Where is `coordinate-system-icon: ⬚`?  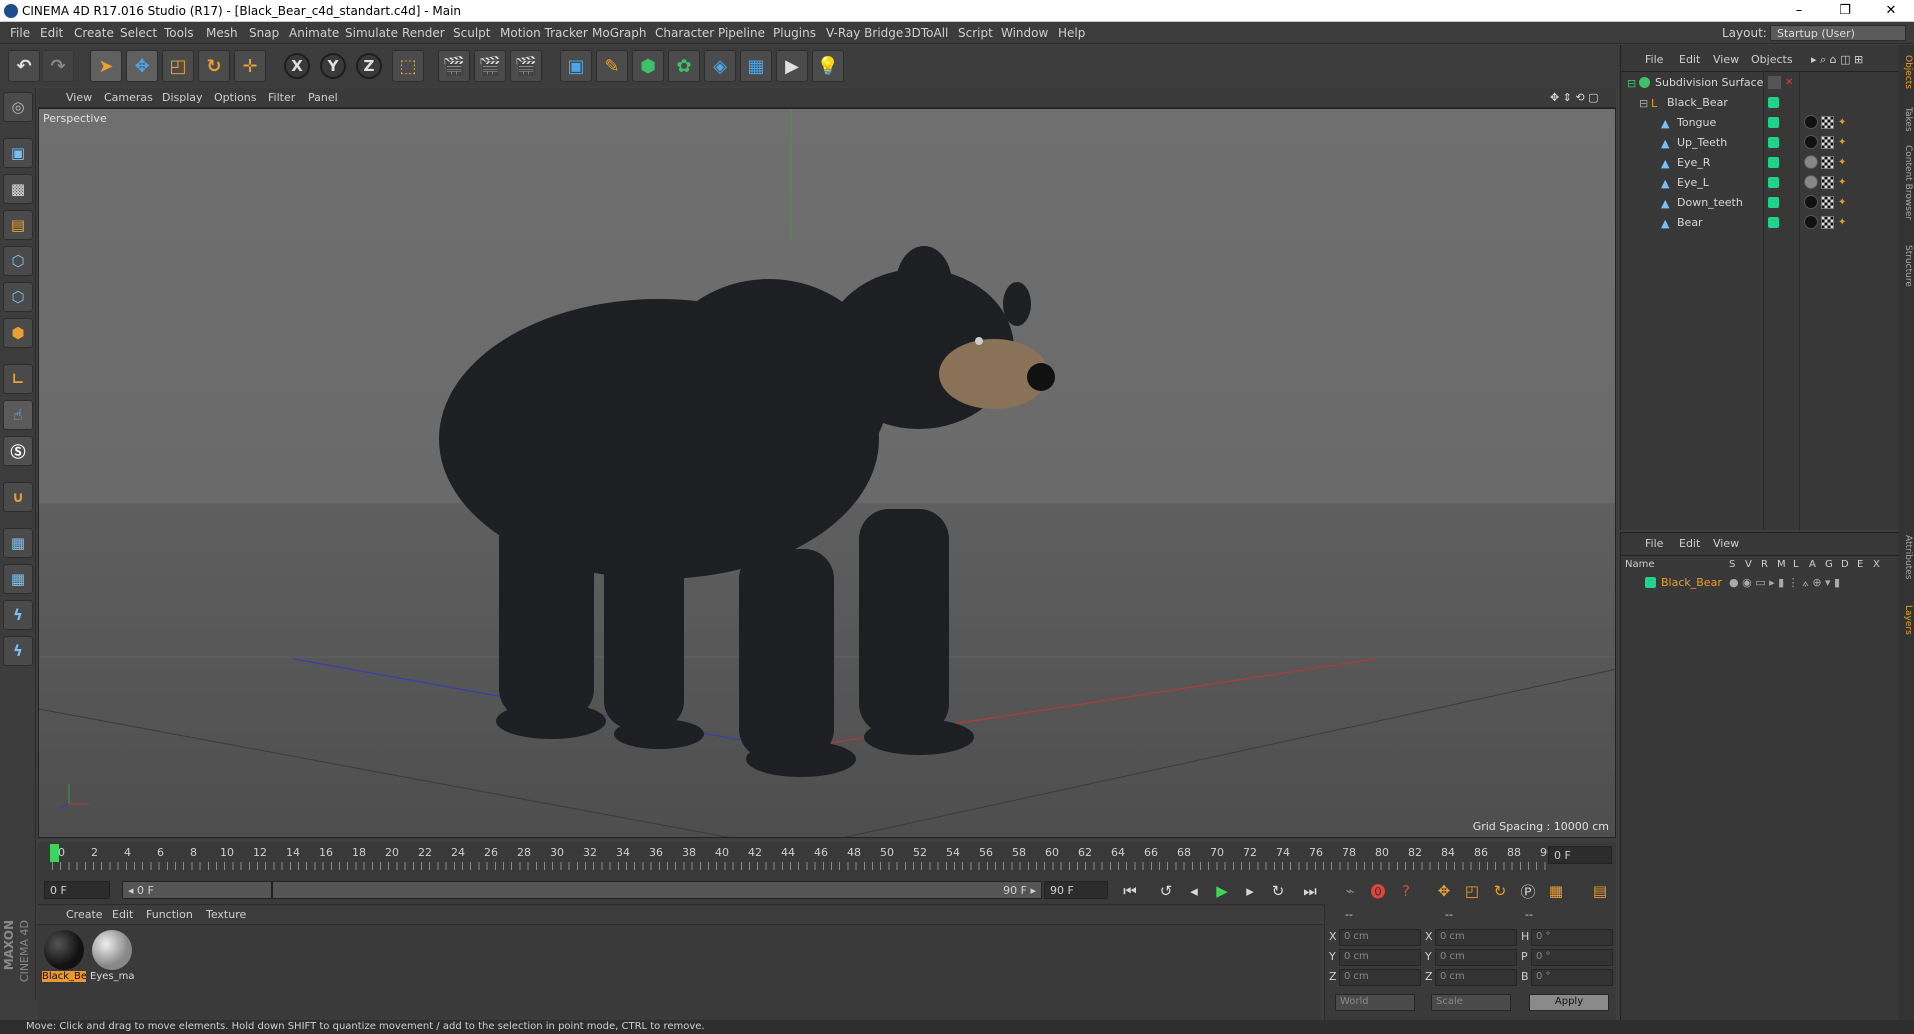
coordinate-system-icon: ⬚ is located at coordinates (408, 66).